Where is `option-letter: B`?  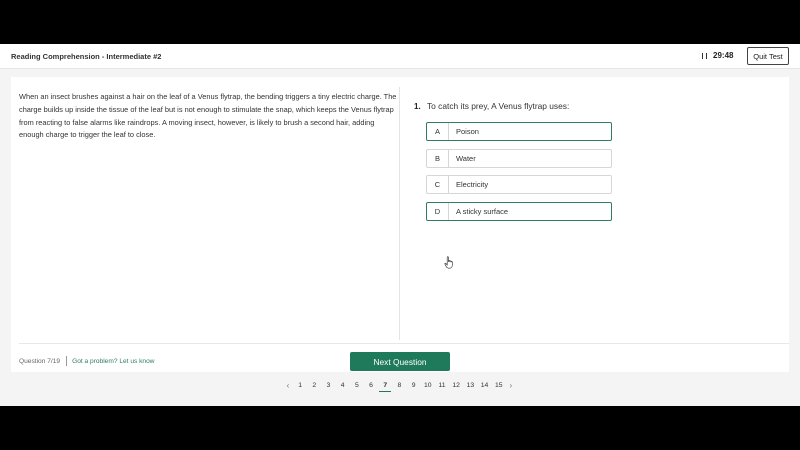
option-letter: B is located at coordinates (438, 158).